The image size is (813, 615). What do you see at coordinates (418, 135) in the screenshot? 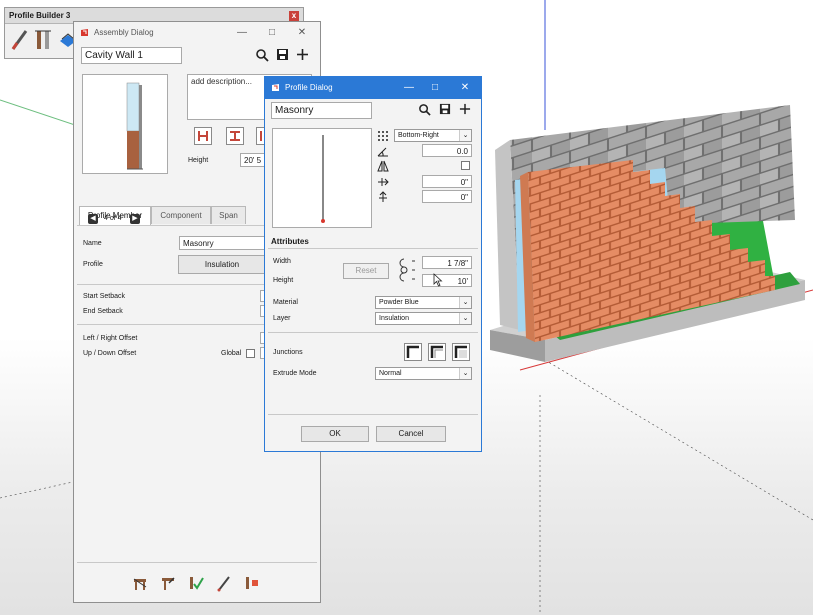
I see `alignment-value: Bottom-Right` at bounding box center [418, 135].